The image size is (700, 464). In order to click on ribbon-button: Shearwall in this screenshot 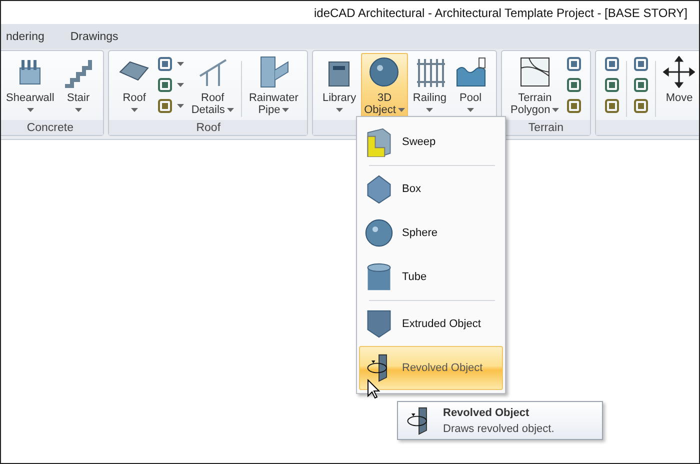, I will do `click(30, 86)`.